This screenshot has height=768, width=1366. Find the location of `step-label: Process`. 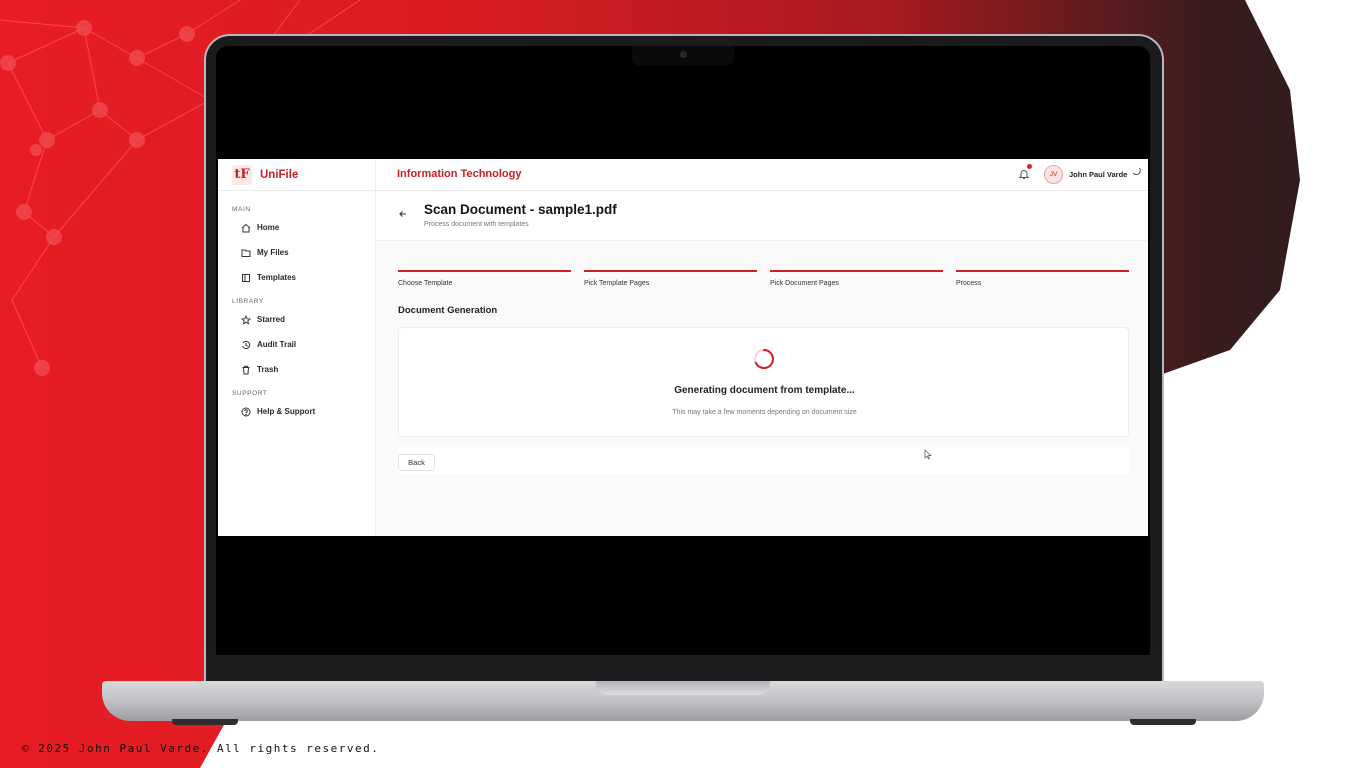

step-label: Process is located at coordinates (969, 283).